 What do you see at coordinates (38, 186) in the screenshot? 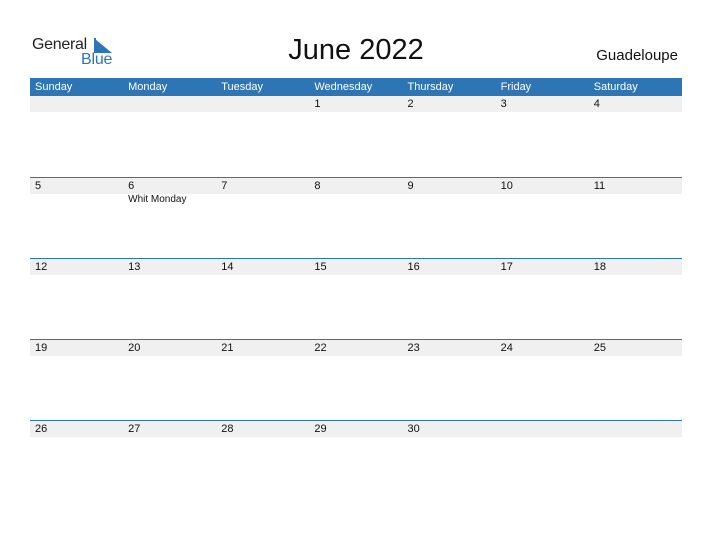
I see `day-number: 5` at bounding box center [38, 186].